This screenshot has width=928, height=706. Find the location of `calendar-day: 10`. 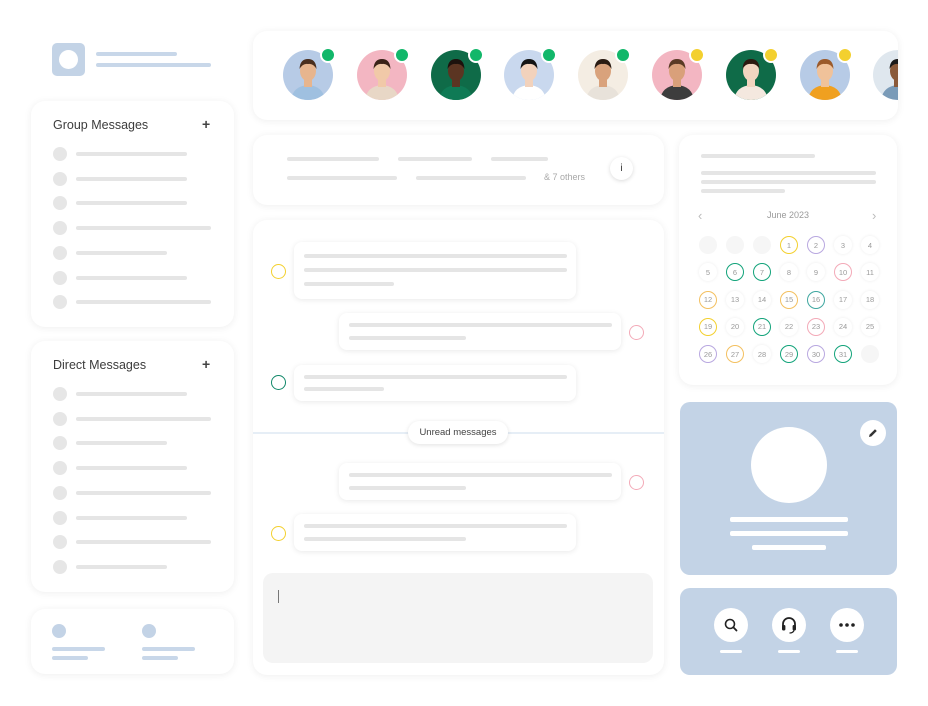

calendar-day: 10 is located at coordinates (843, 272).